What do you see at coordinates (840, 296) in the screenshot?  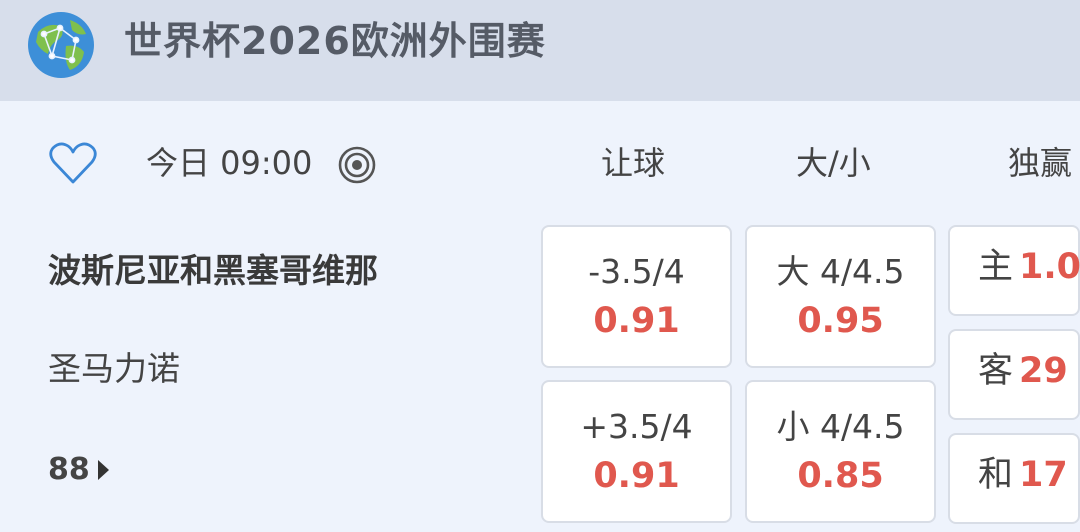 I see `total-over-cell: 大 4/4.5 0.95` at bounding box center [840, 296].